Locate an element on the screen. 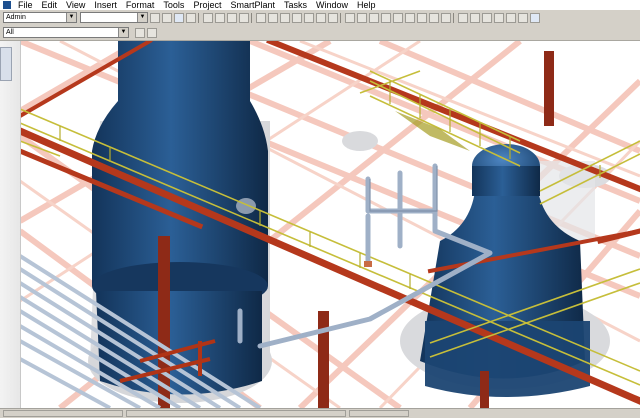 Image resolution: width=640 pixels, height=418 pixels. status-mode-panel is located at coordinates (379, 413).